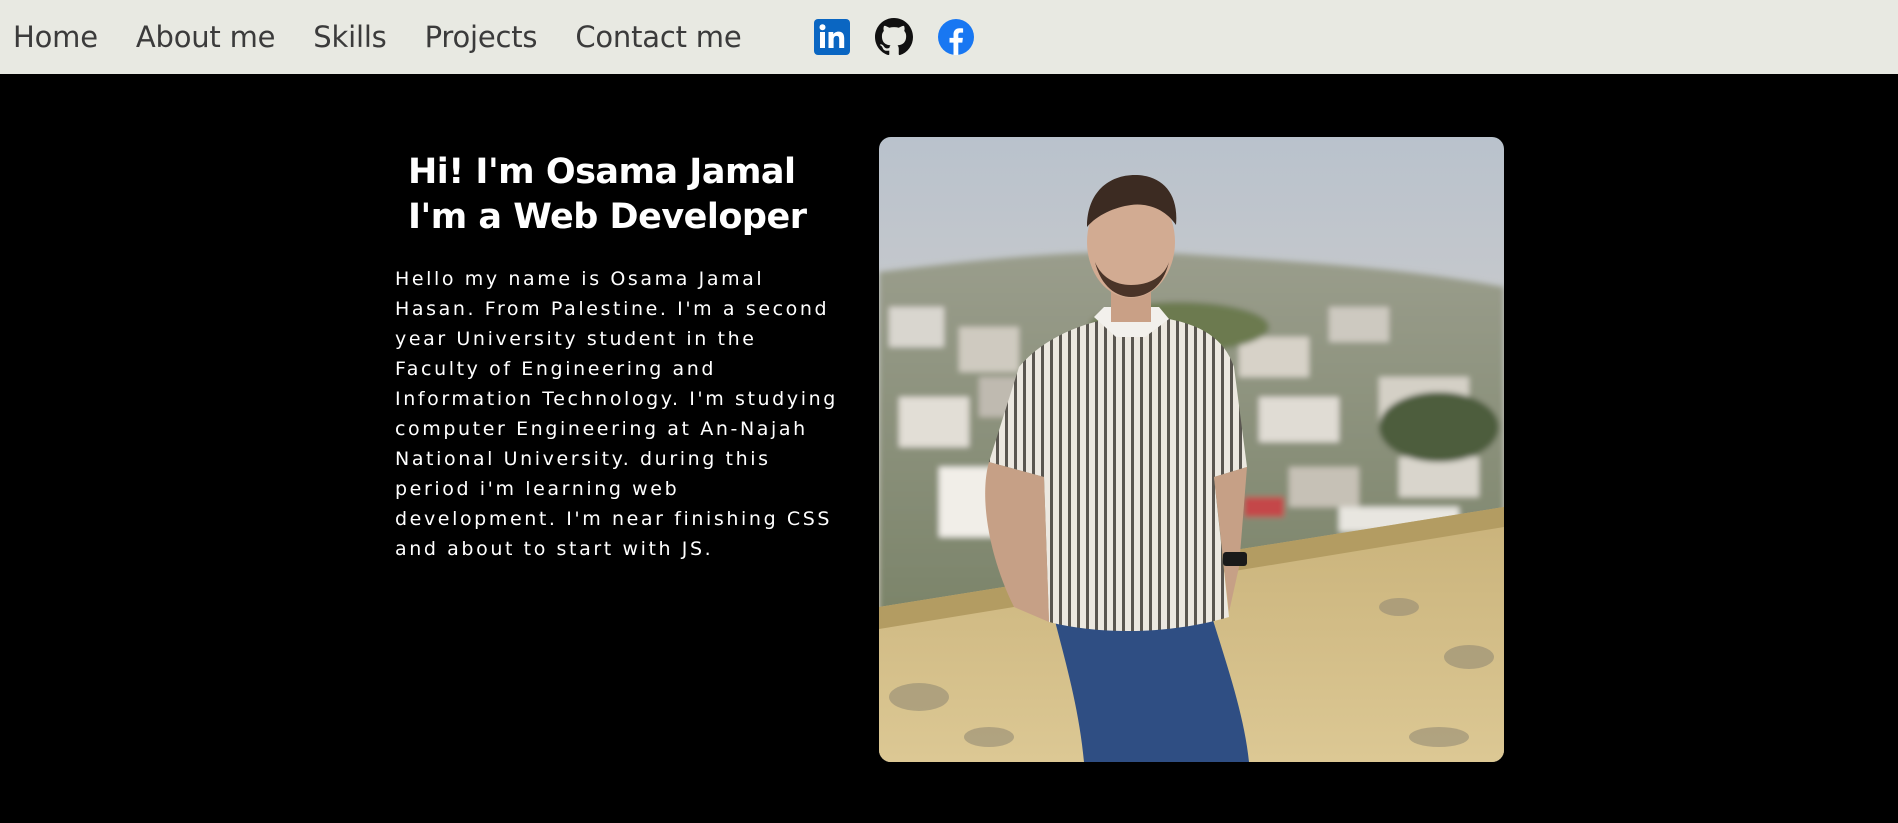 Image resolution: width=1898 pixels, height=823 pixels. I want to click on linkedin-icon, so click(832, 37).